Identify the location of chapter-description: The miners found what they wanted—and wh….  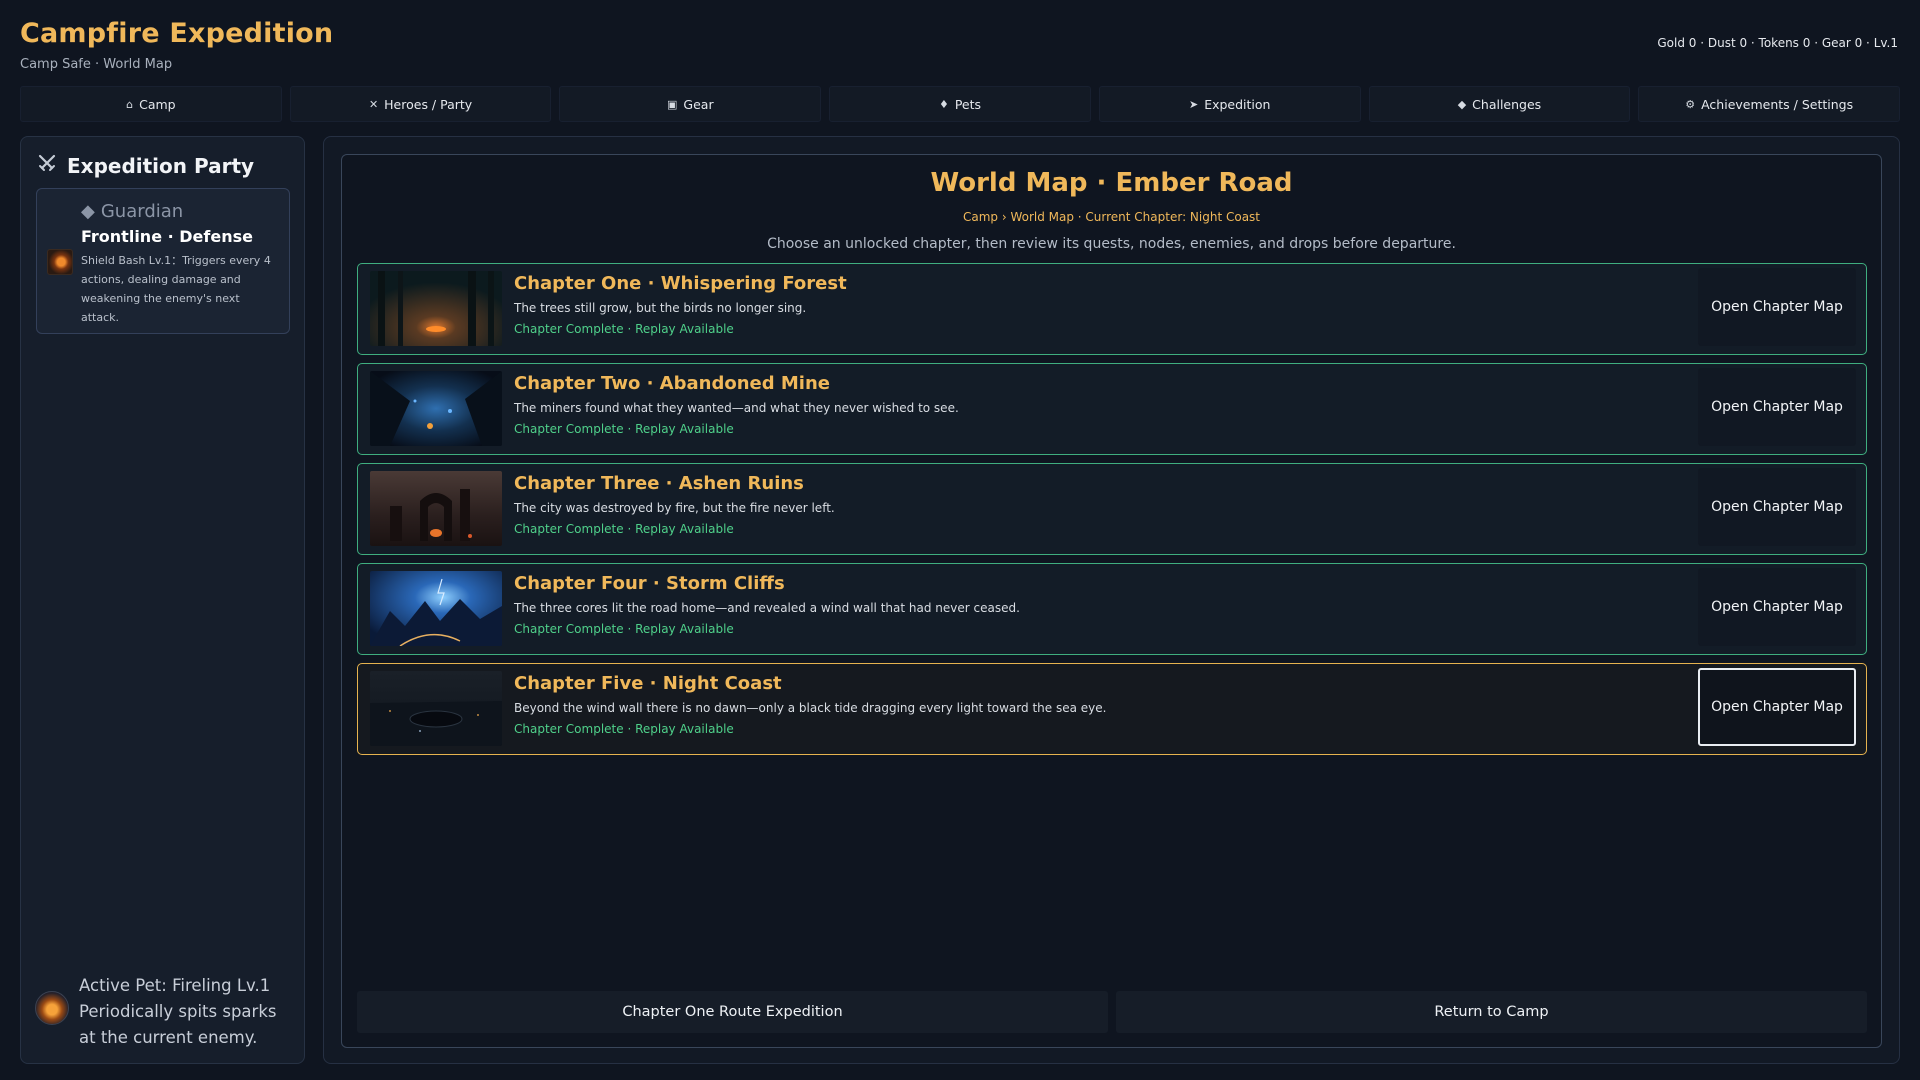
(736, 408).